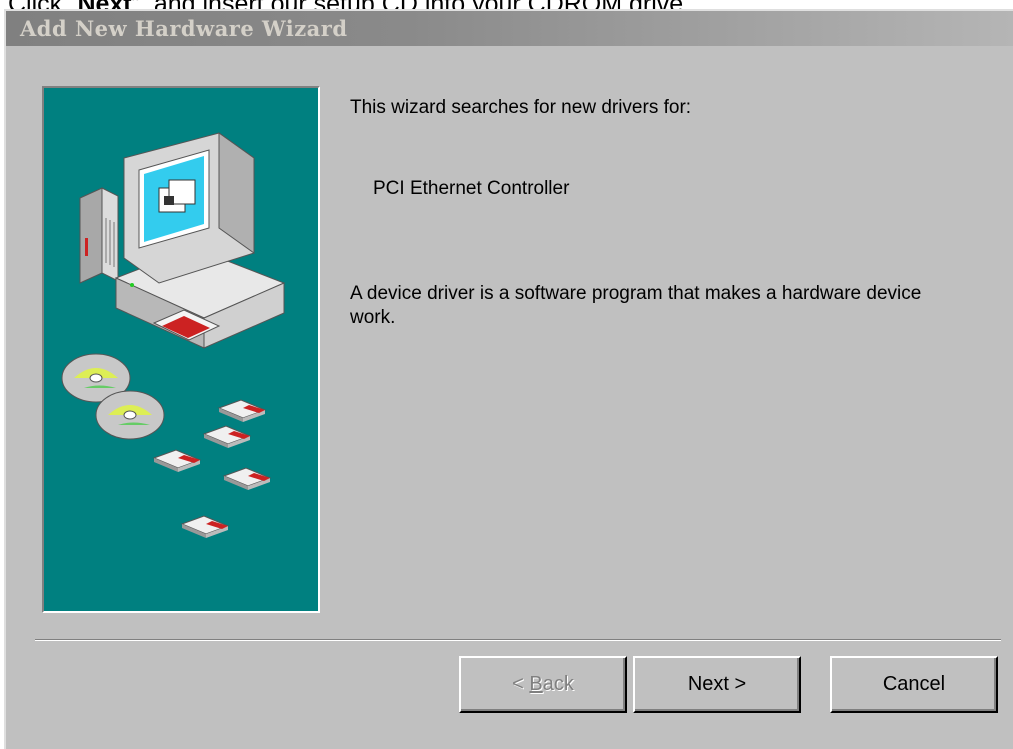 The width and height of the screenshot is (1013, 749). I want to click on title-bar: Add New Hardware Wizard, so click(509, 28).